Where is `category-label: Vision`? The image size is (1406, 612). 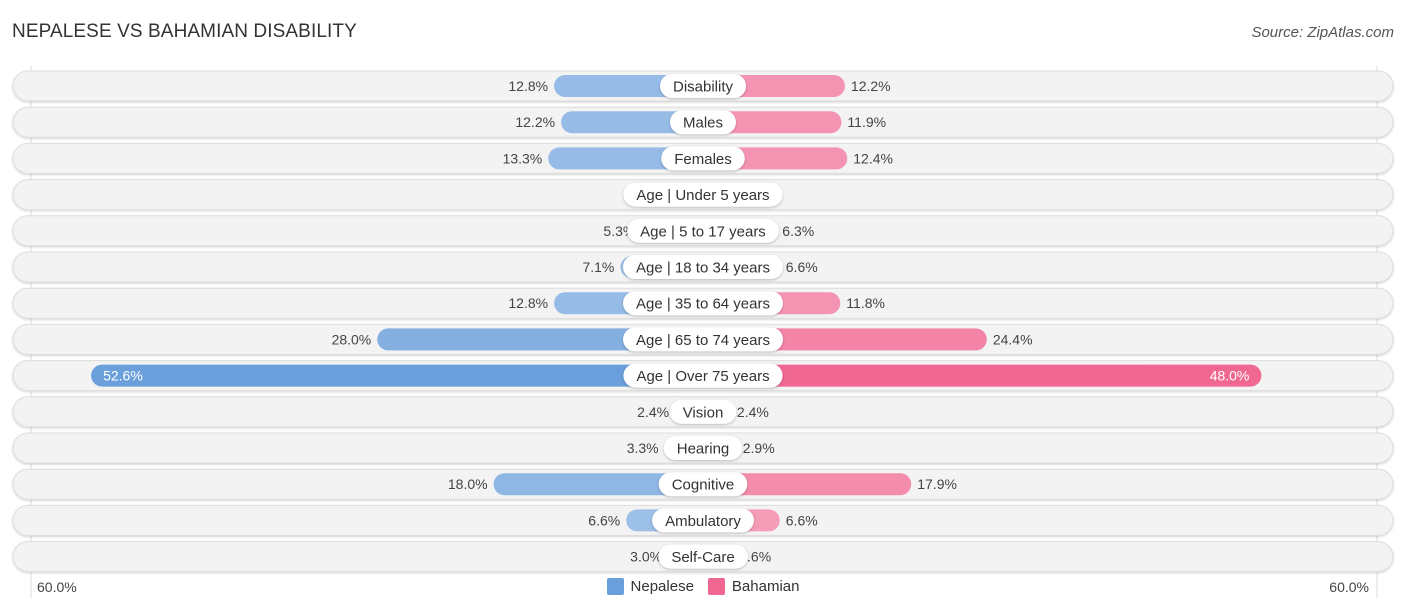
category-label: Vision is located at coordinates (703, 412).